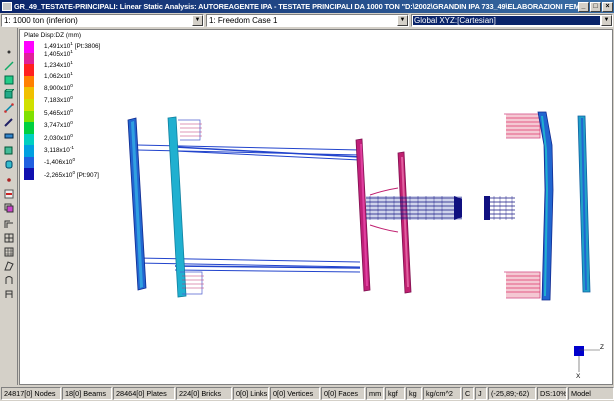 This screenshot has width=614, height=401. Describe the element at coordinates (578, 376) in the screenshot. I see `axis-x-label: X` at that location.